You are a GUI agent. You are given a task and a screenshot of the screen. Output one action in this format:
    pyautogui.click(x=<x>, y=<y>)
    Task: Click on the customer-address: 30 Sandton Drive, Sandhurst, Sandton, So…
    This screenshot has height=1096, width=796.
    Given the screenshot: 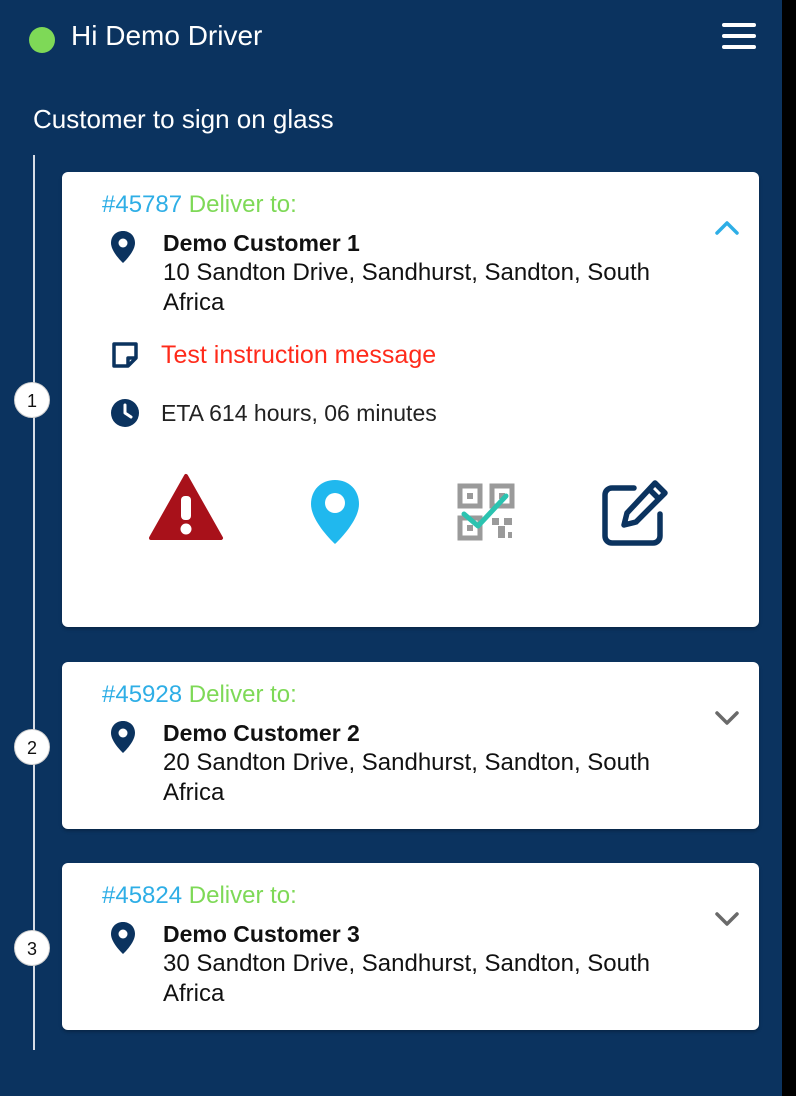 What is the action you would take?
    pyautogui.click(x=406, y=978)
    